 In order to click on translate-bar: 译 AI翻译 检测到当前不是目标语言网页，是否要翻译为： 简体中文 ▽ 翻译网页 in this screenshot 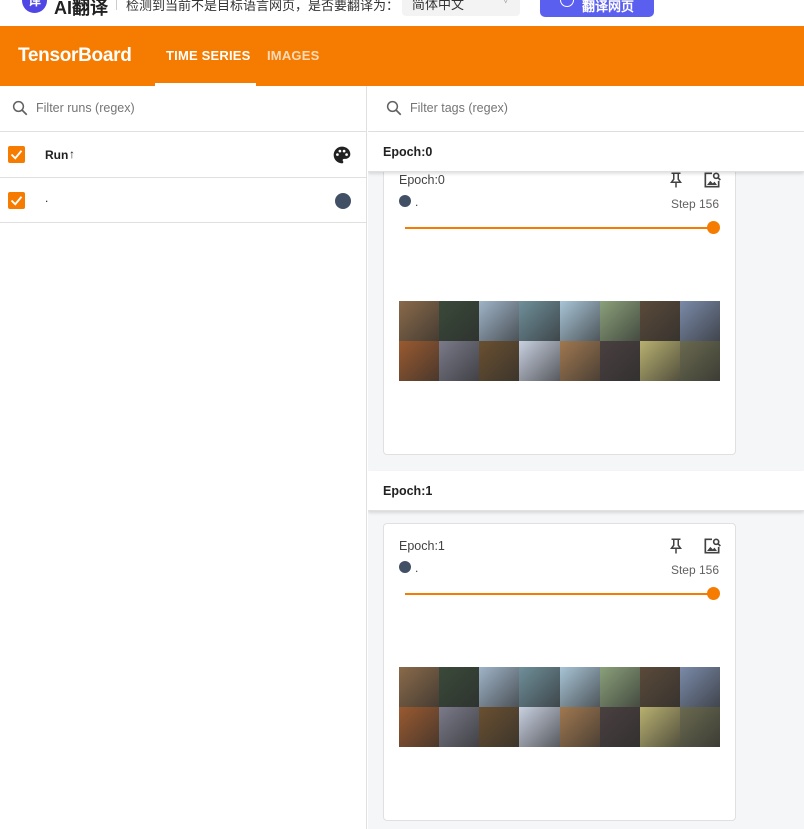, I will do `click(402, 13)`.